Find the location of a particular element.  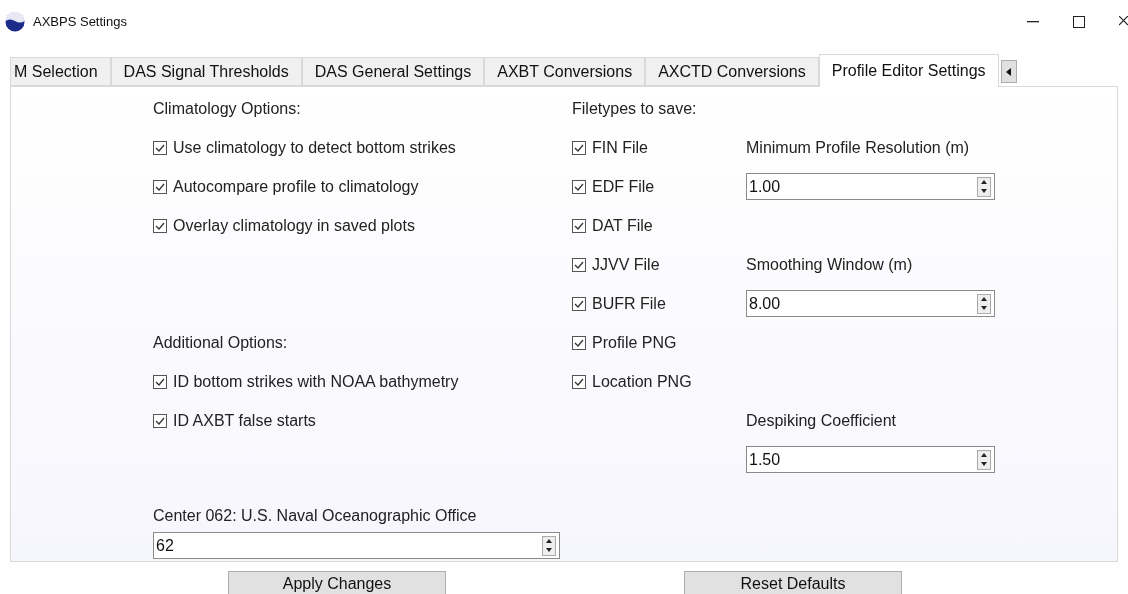

checkbox: FIN File is located at coordinates (610, 147).